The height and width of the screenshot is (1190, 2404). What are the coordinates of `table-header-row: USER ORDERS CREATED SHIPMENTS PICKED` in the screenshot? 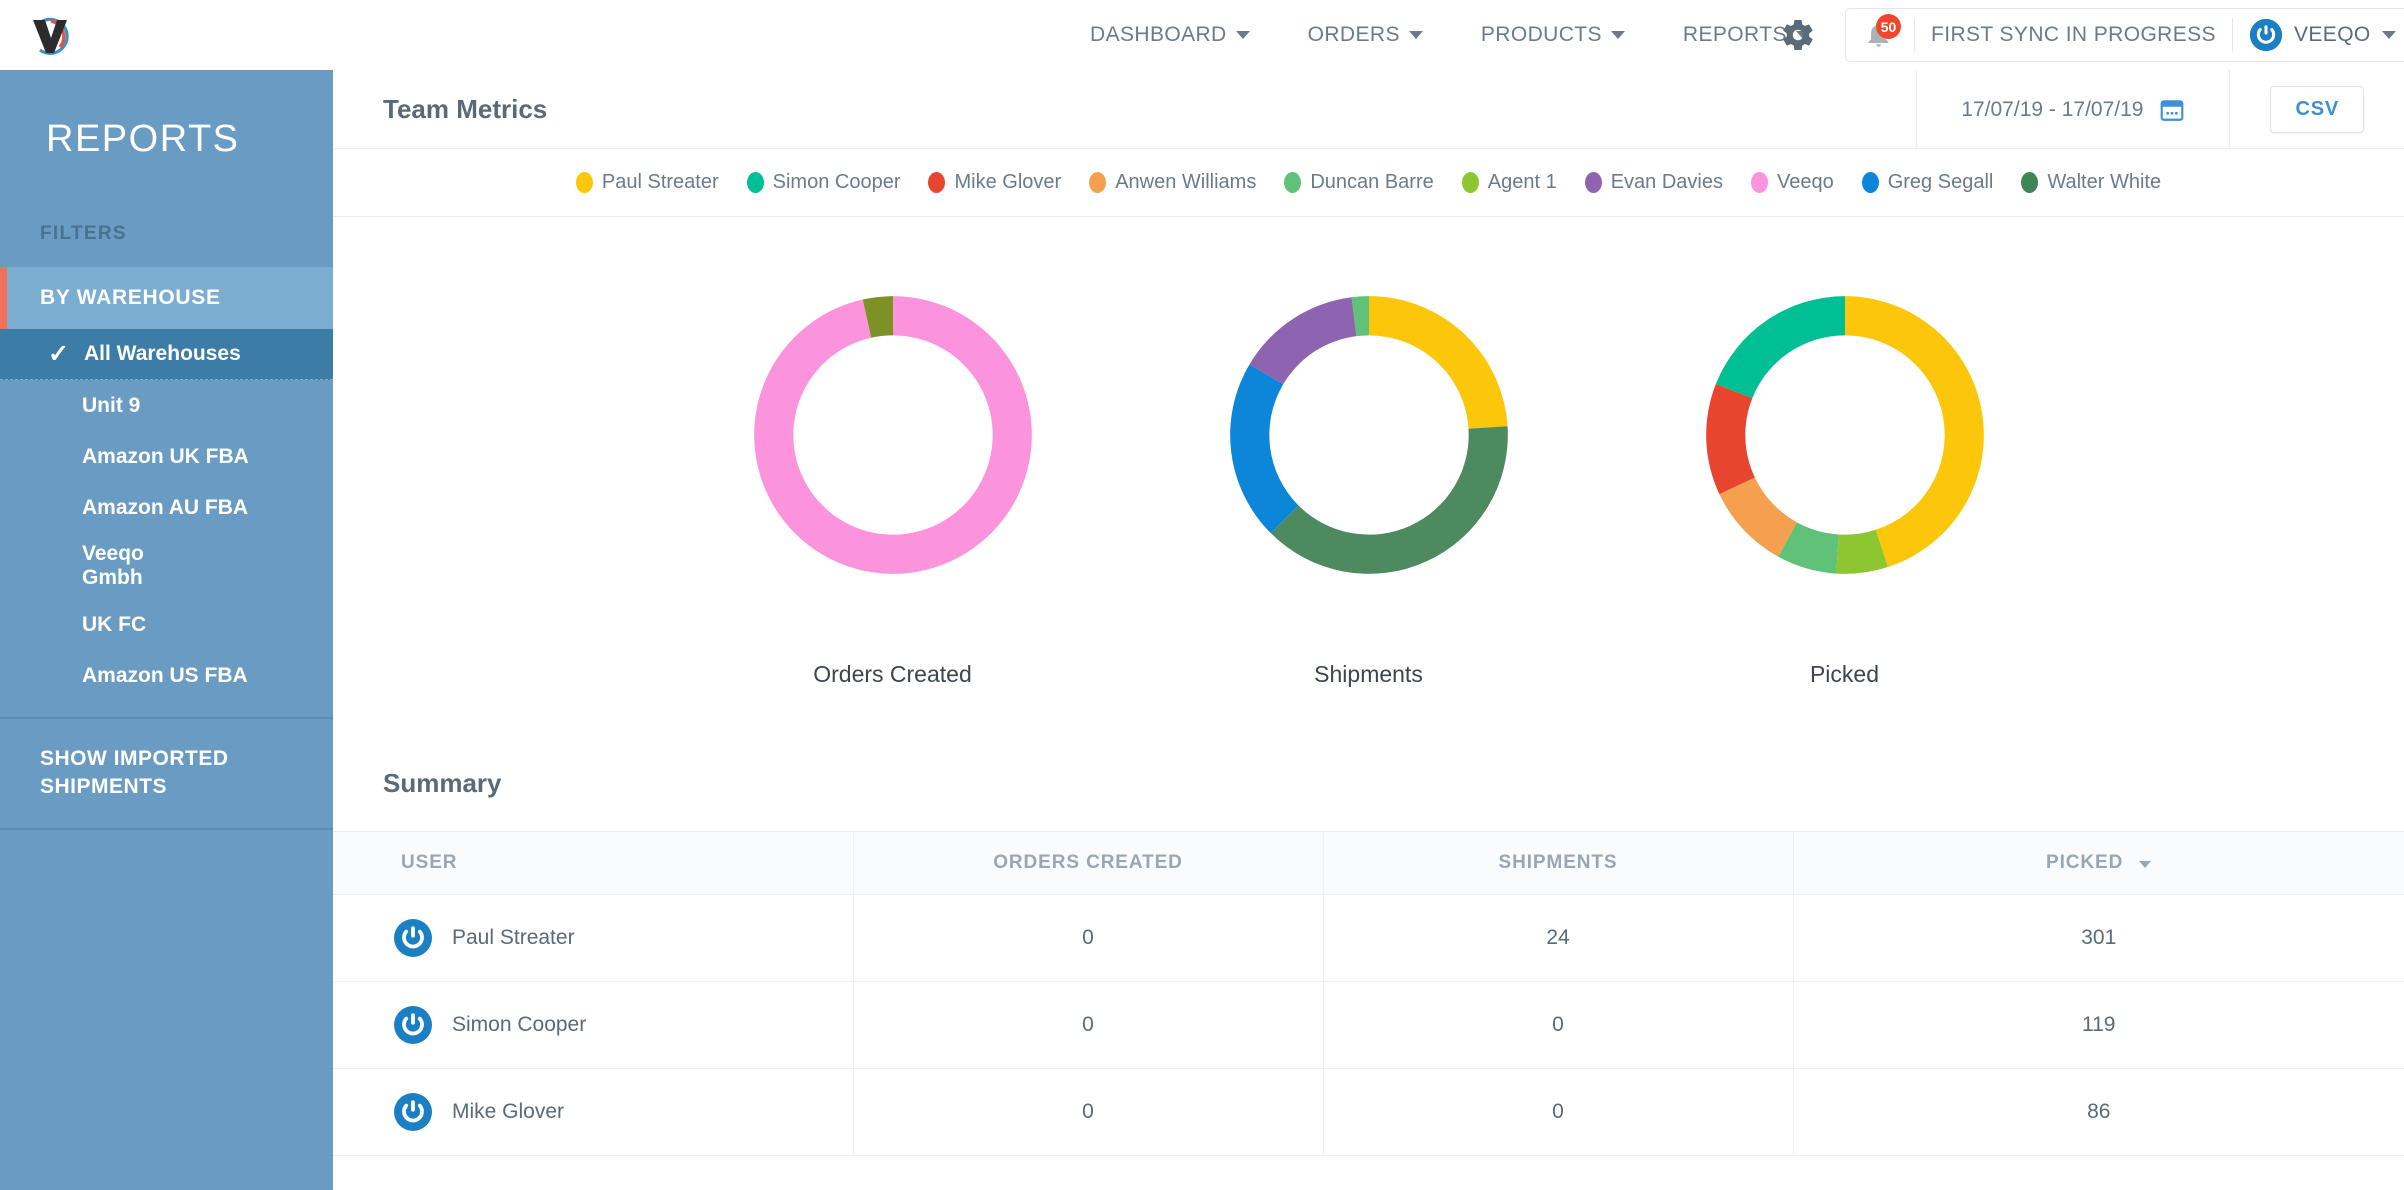 It's located at (1368, 863).